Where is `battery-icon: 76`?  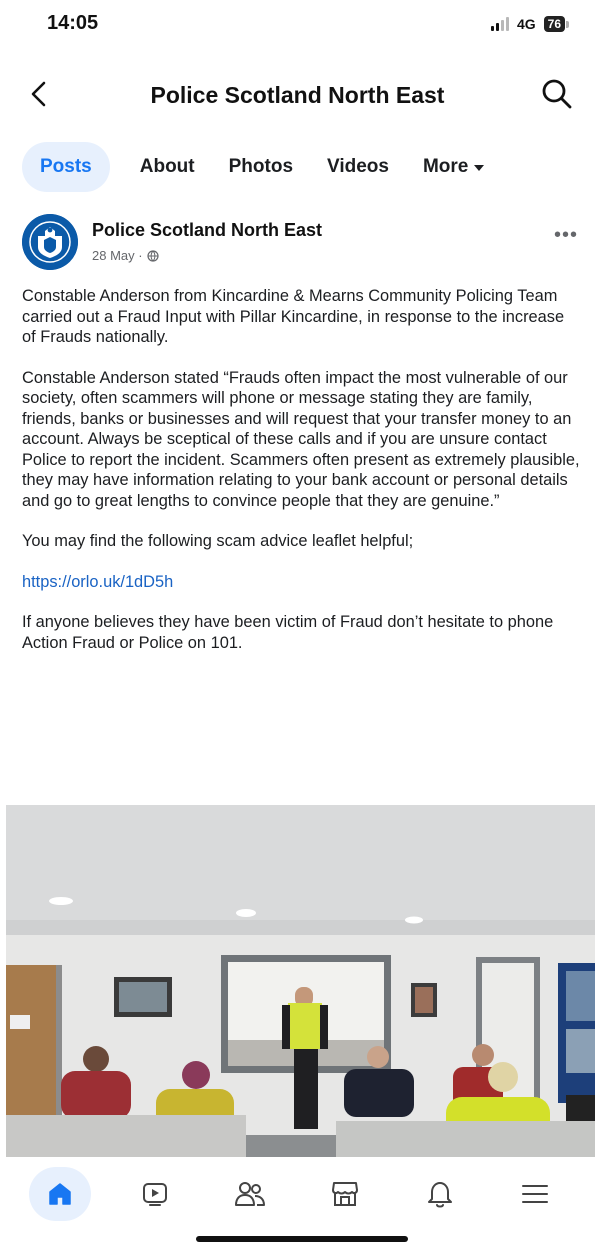 battery-icon: 76 is located at coordinates (556, 24).